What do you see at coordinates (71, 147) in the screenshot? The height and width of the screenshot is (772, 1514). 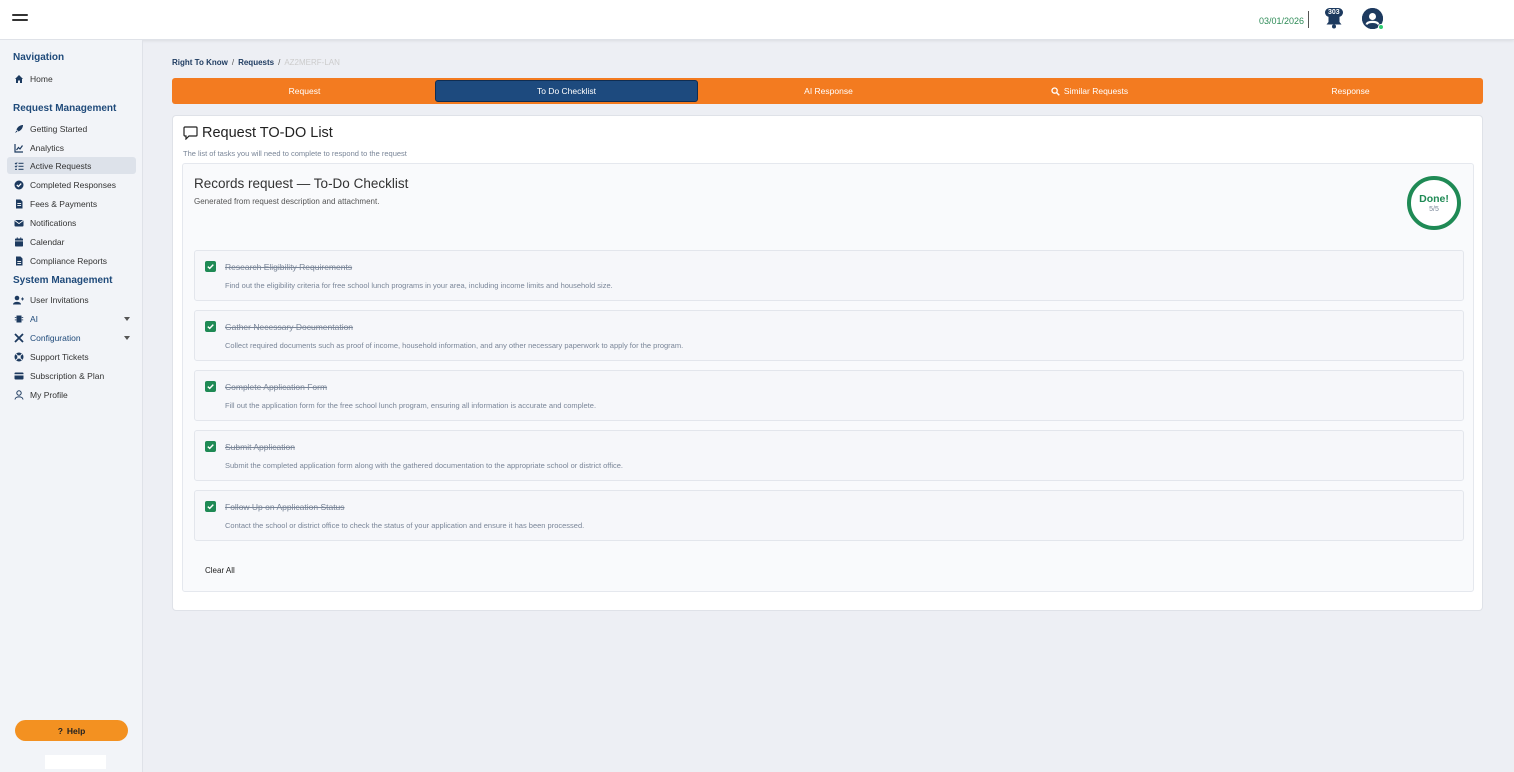 I see `sidebar-item-analytics: Analytics` at bounding box center [71, 147].